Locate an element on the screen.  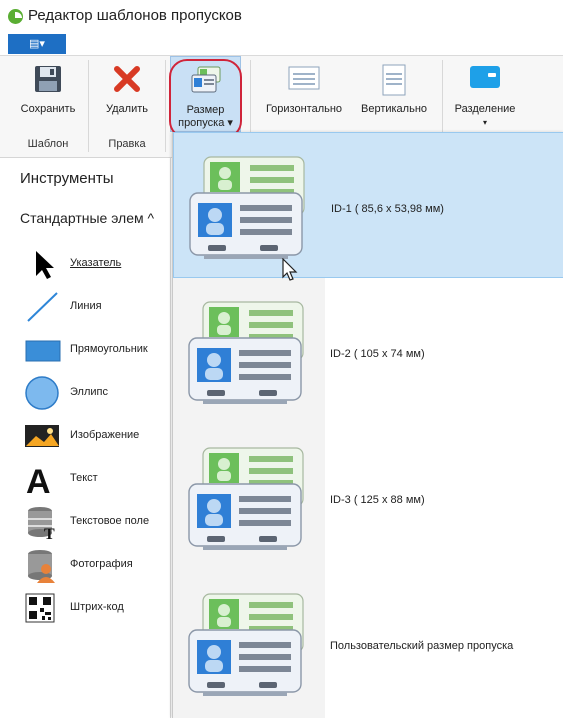
delete-button: Удалить is located at coordinates (127, 94).